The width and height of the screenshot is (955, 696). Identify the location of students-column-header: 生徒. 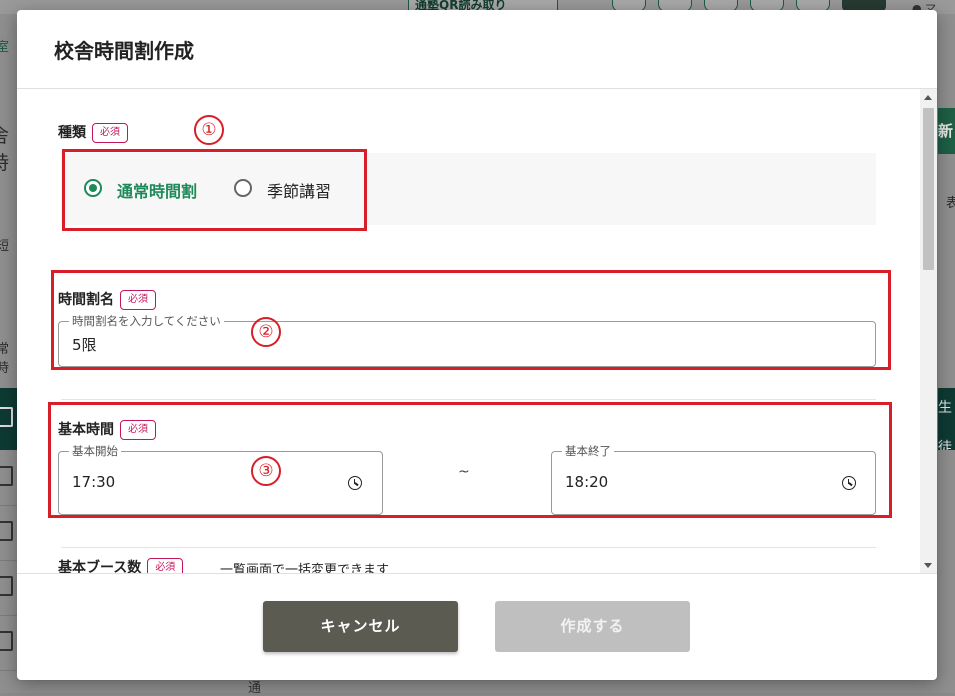
(945, 425).